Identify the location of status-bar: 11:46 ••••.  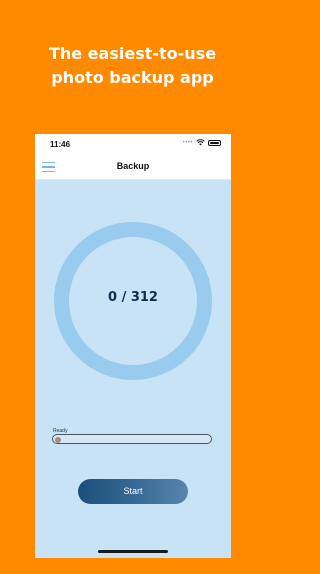
(133, 144).